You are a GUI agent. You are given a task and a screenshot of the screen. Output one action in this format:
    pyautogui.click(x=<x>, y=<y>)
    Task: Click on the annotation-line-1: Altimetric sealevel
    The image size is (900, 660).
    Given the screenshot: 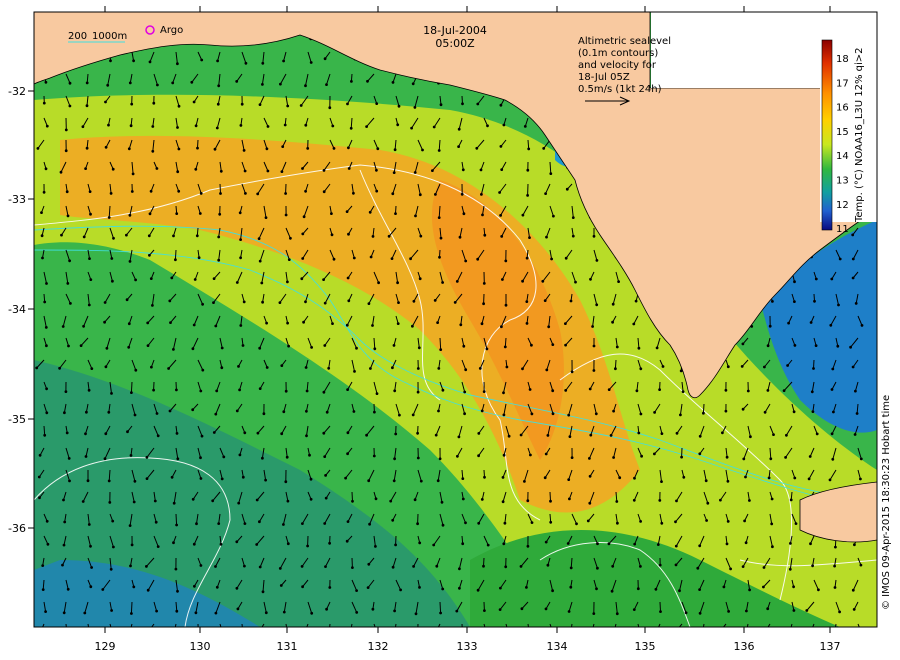 What is the action you would take?
    pyautogui.click(x=624, y=41)
    